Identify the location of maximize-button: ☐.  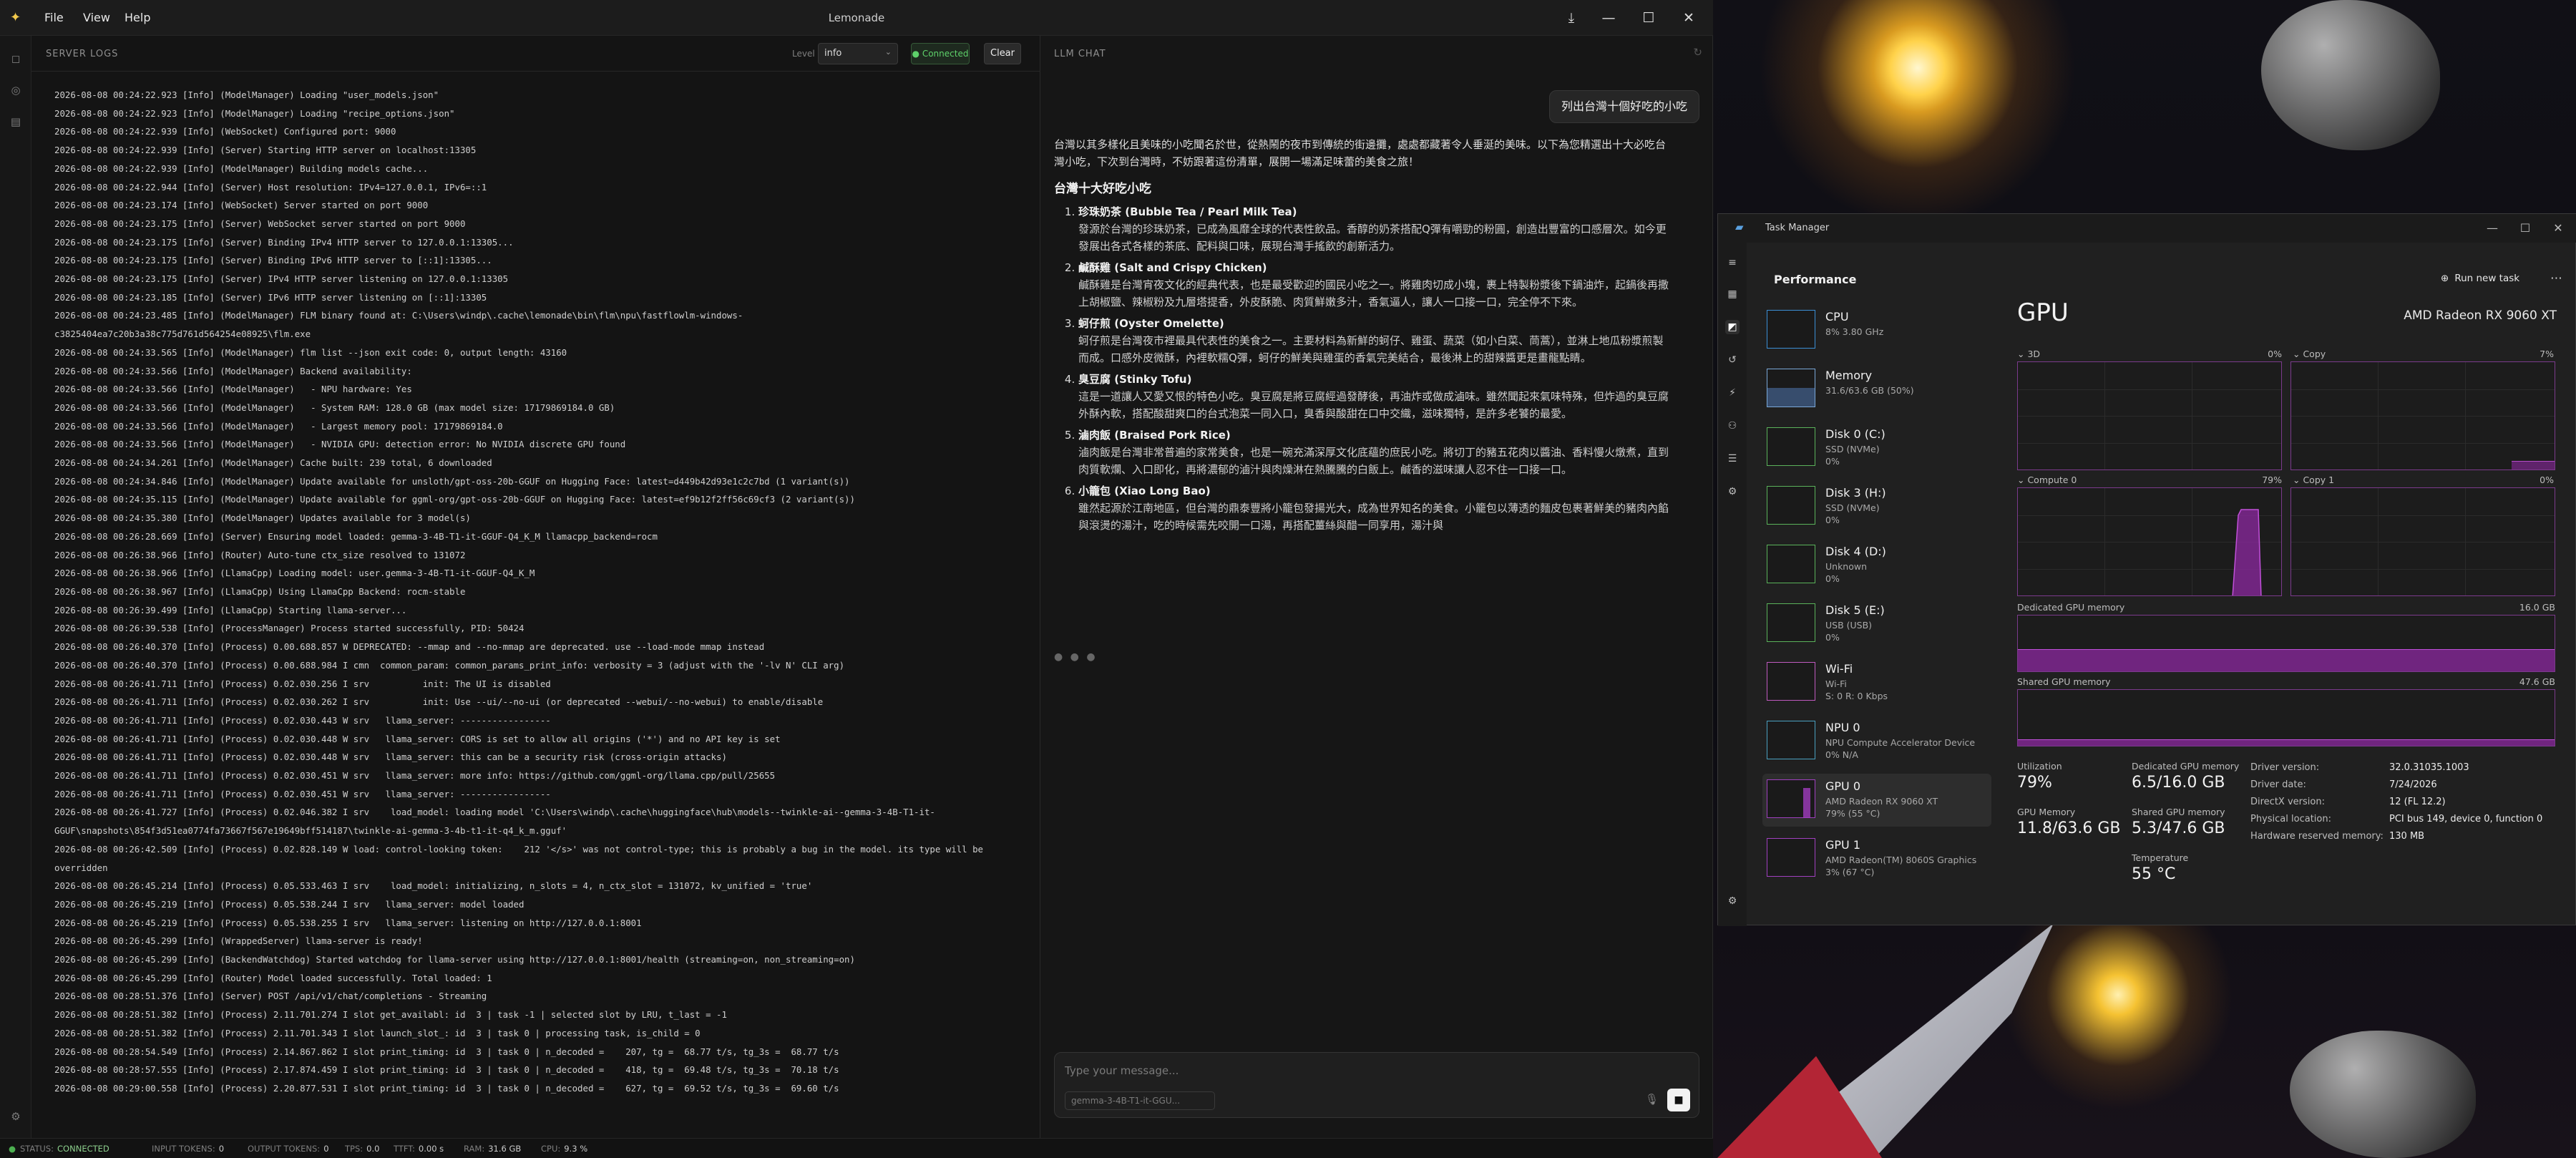
(1648, 18).